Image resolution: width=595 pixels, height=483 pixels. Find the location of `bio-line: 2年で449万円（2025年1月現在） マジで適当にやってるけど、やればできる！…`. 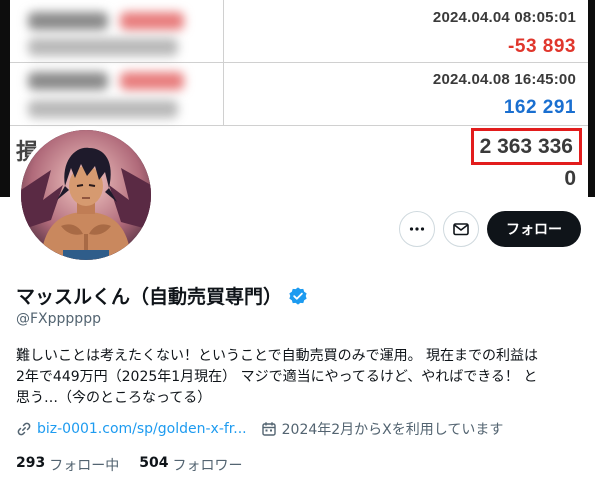

bio-line: 2年で449万円（2025年1月現在） マジで適当にやってるけど、やればできる！… is located at coordinates (277, 377).